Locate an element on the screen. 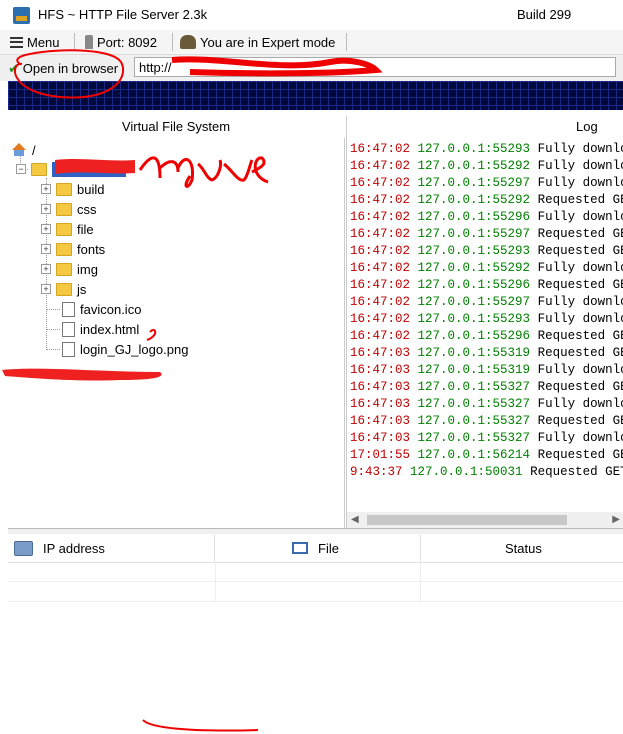  tree-root: / is located at coordinates (24, 150).